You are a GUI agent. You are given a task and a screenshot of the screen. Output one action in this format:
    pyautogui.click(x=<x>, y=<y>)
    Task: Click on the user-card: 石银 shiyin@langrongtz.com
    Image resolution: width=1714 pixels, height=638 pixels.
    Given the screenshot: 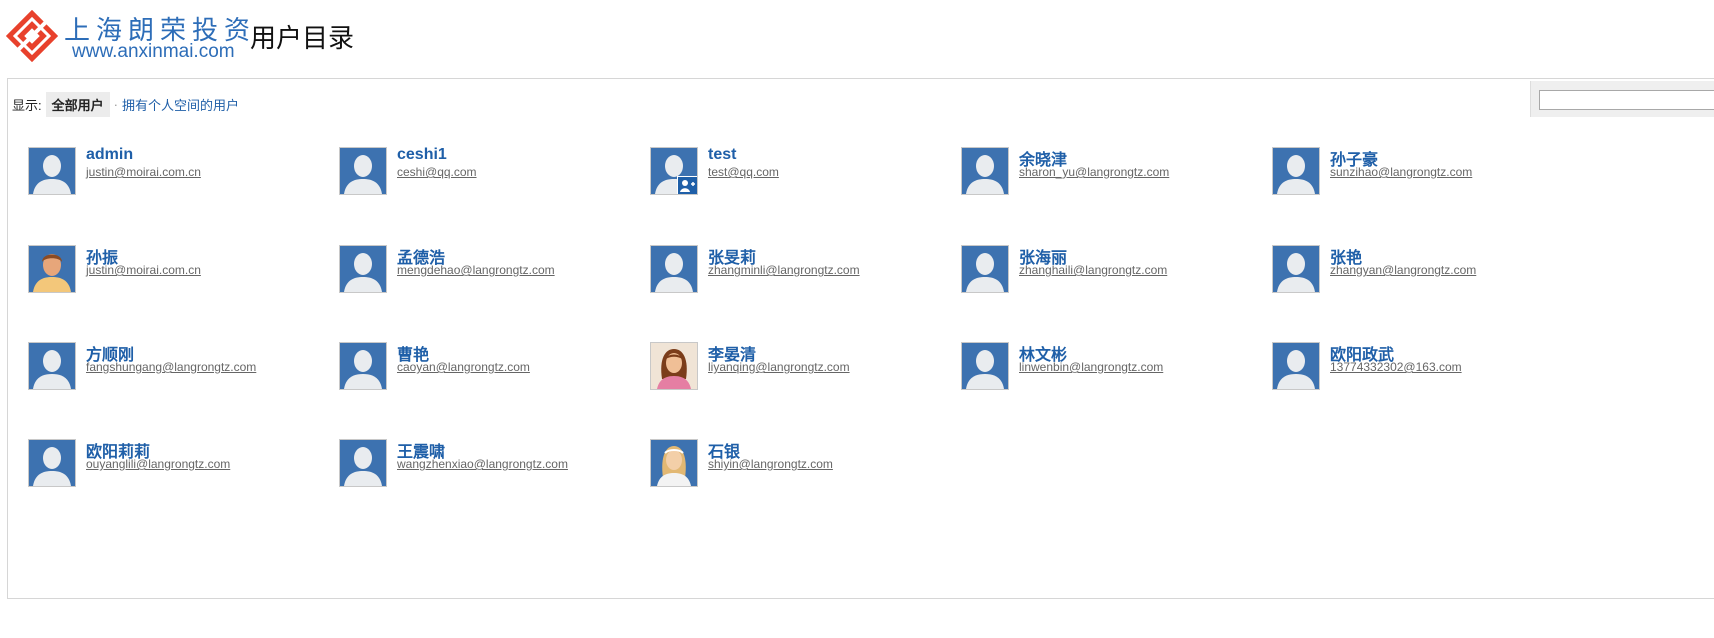 What is the action you would take?
    pyautogui.click(x=810, y=465)
    